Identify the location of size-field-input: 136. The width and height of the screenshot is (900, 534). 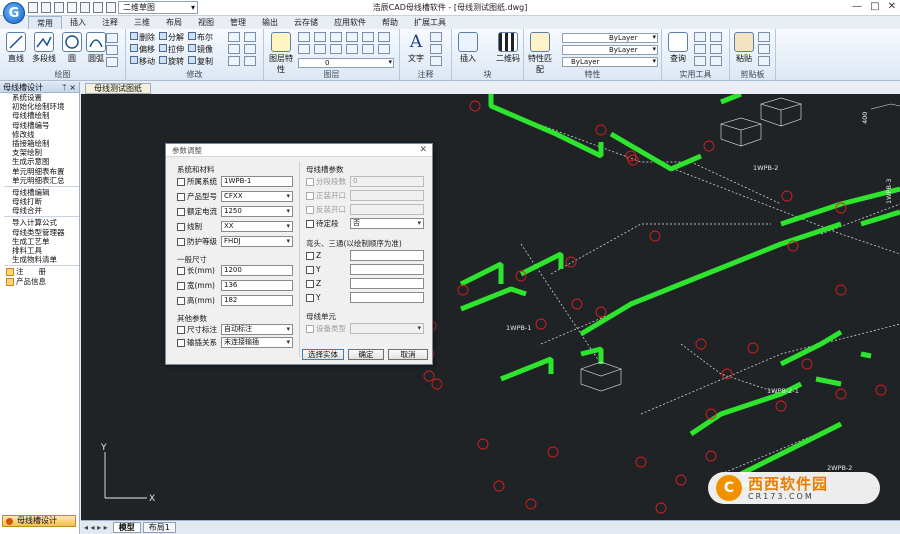
(257, 285).